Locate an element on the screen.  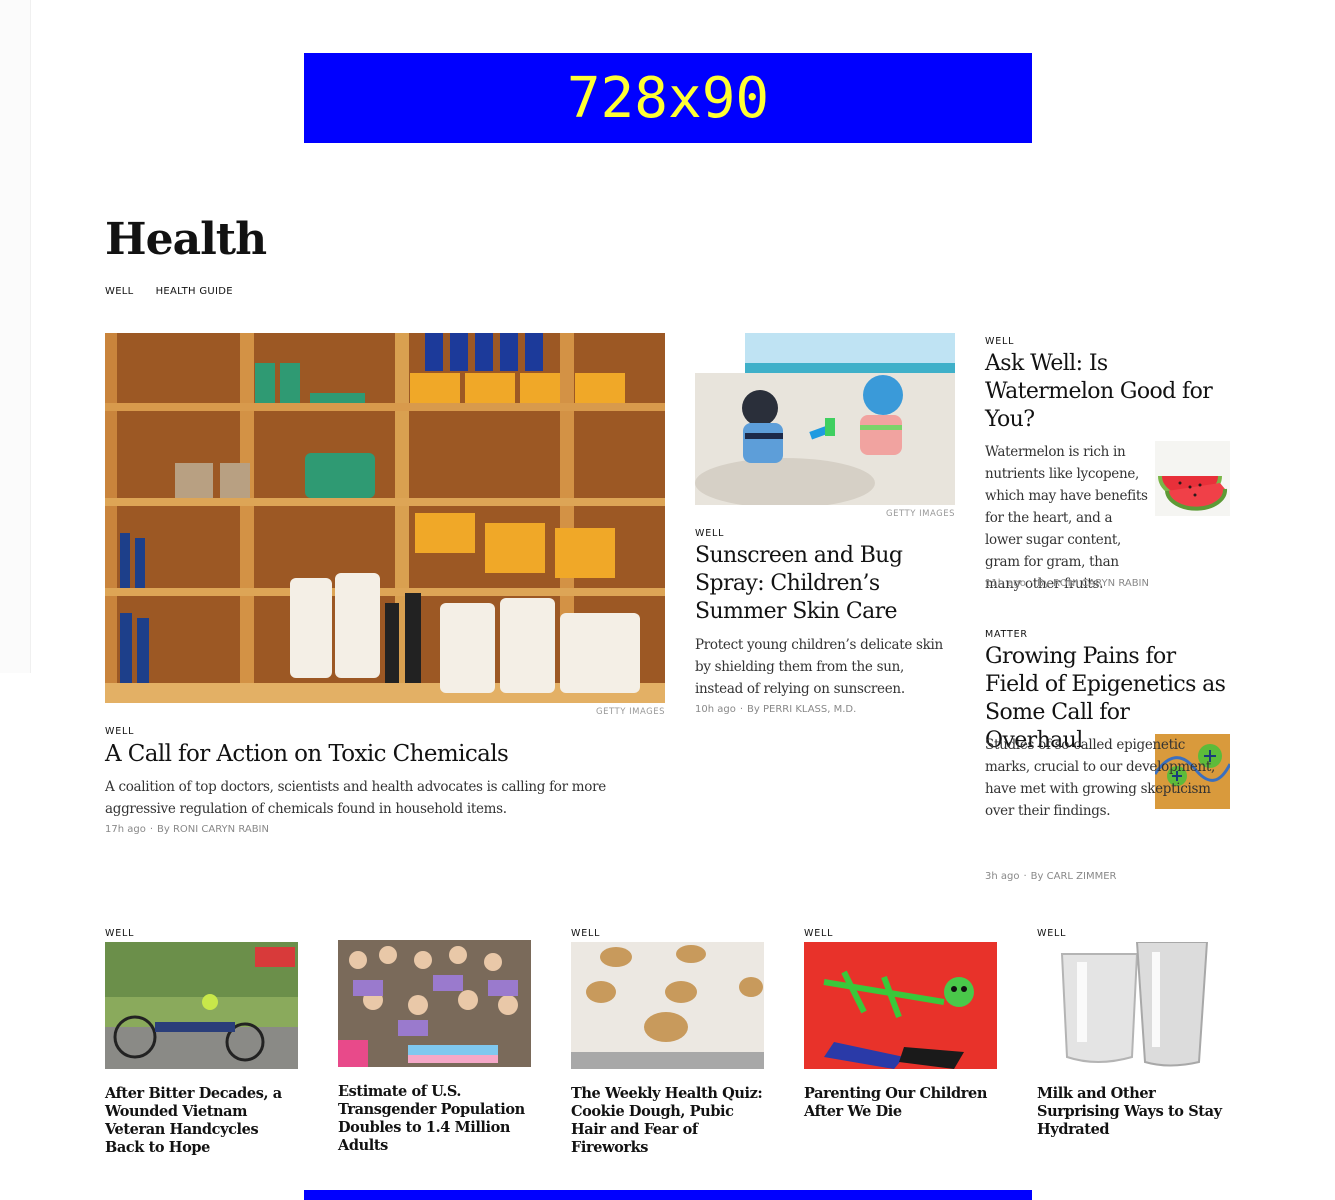
lead-meta: 17h ago · By RONI CARYN RABIN is located at coordinates (187, 829).